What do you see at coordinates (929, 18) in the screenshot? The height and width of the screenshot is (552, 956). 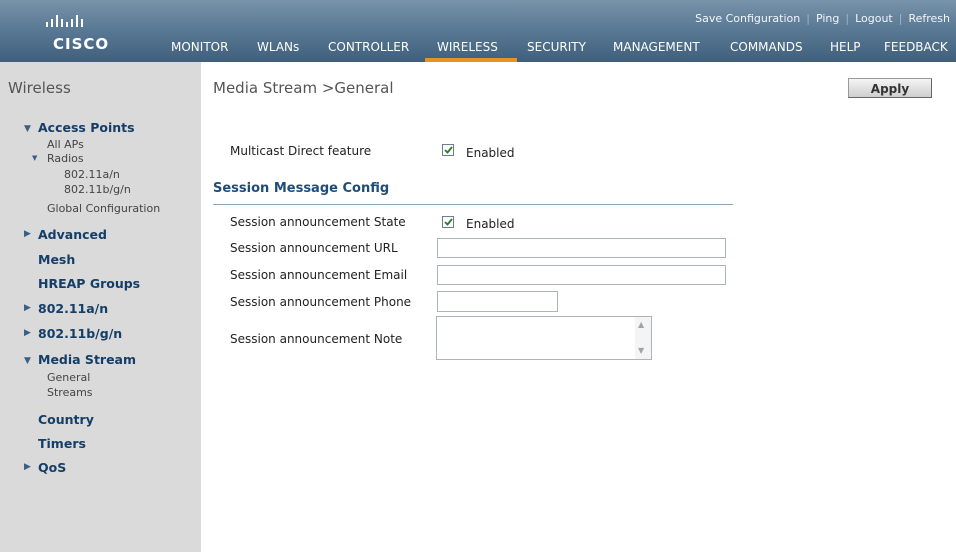 I see `refresh-link: Refresh` at bounding box center [929, 18].